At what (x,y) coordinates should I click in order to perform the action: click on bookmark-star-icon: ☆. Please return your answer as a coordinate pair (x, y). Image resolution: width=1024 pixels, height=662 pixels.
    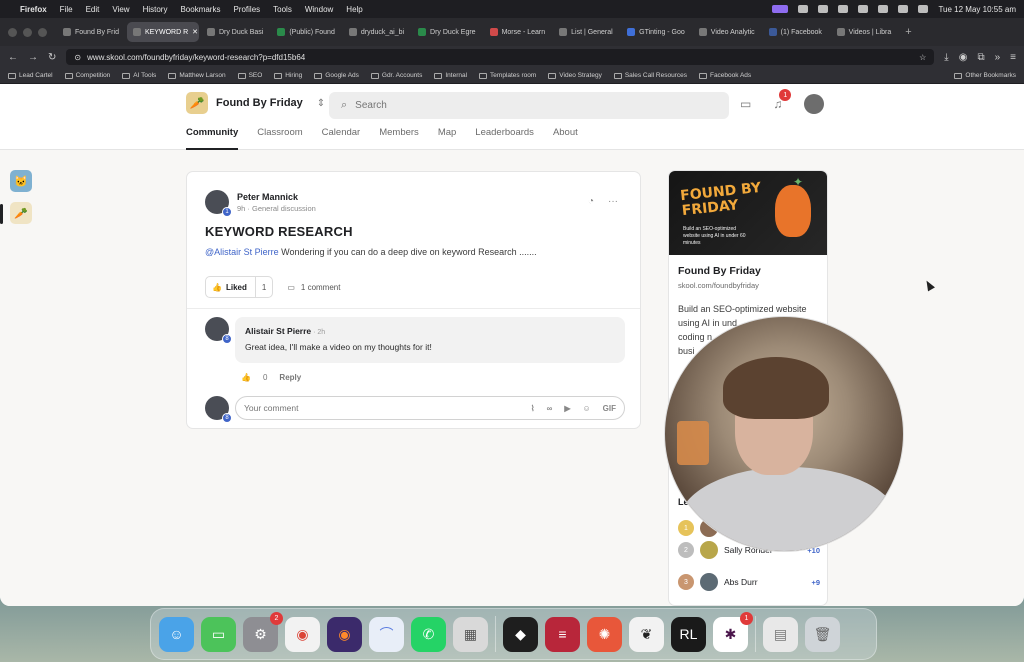
    Looking at the image, I should click on (922, 57).